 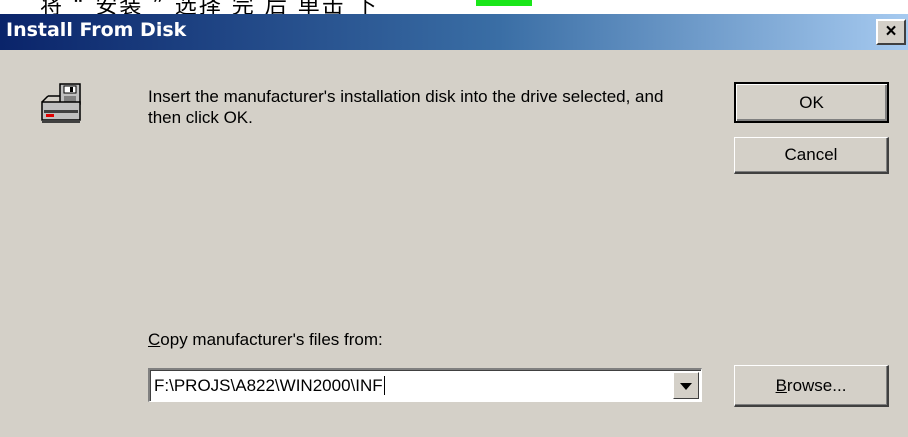 What do you see at coordinates (811, 155) in the screenshot?
I see `cancel-button: Cancel` at bounding box center [811, 155].